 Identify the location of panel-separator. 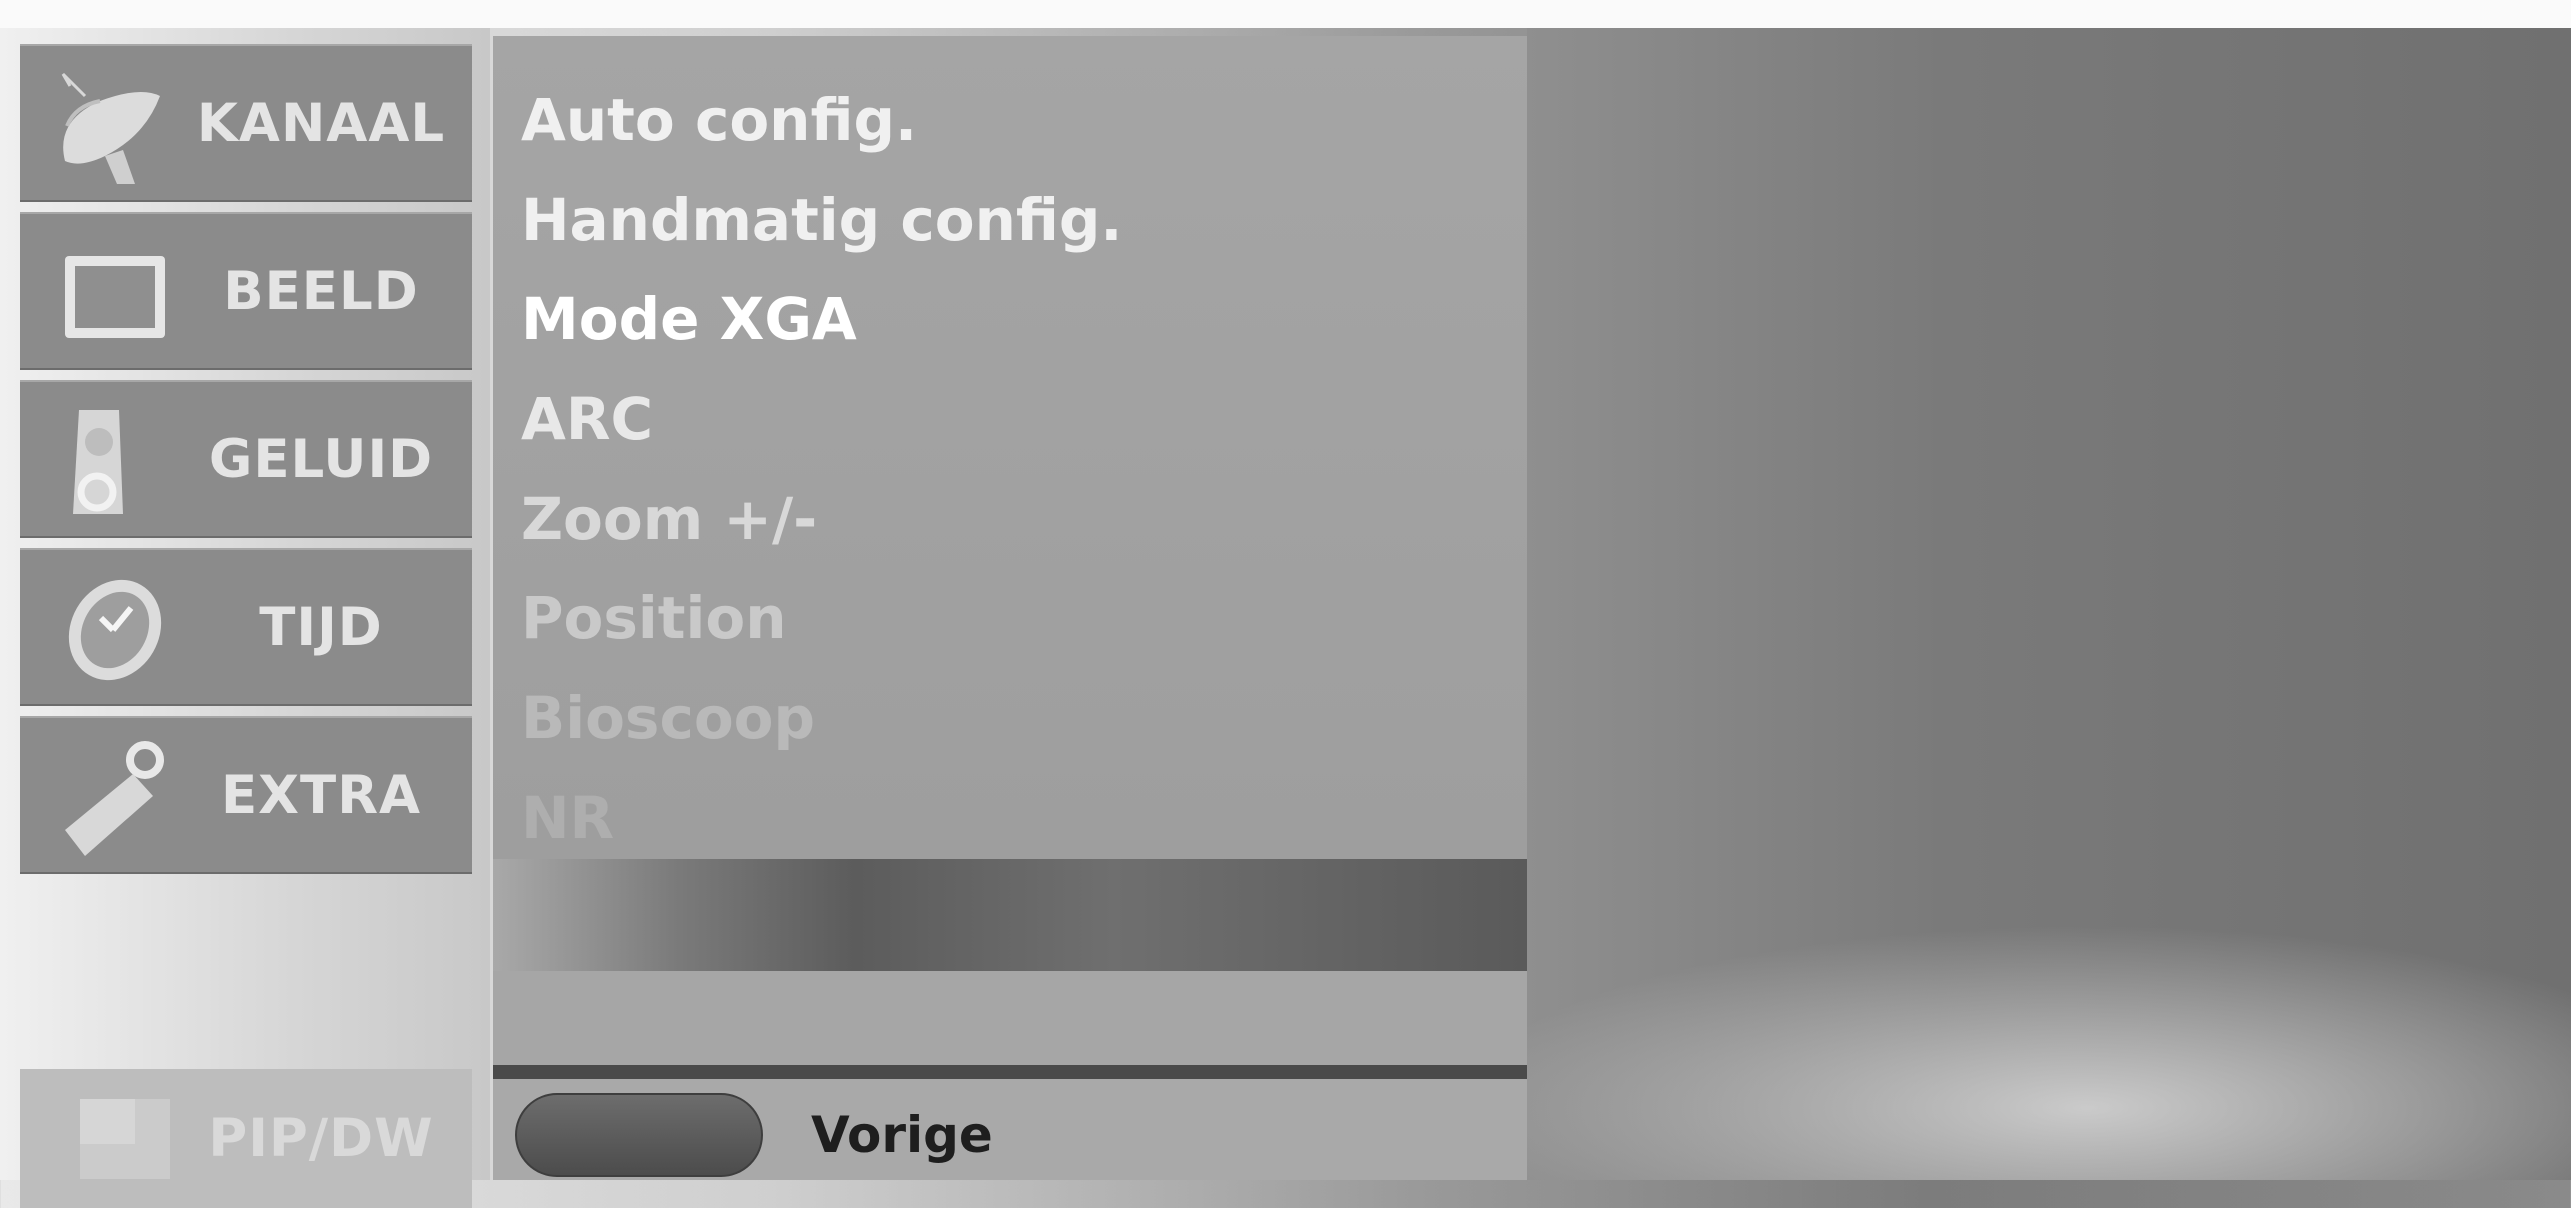
(1010, 1072).